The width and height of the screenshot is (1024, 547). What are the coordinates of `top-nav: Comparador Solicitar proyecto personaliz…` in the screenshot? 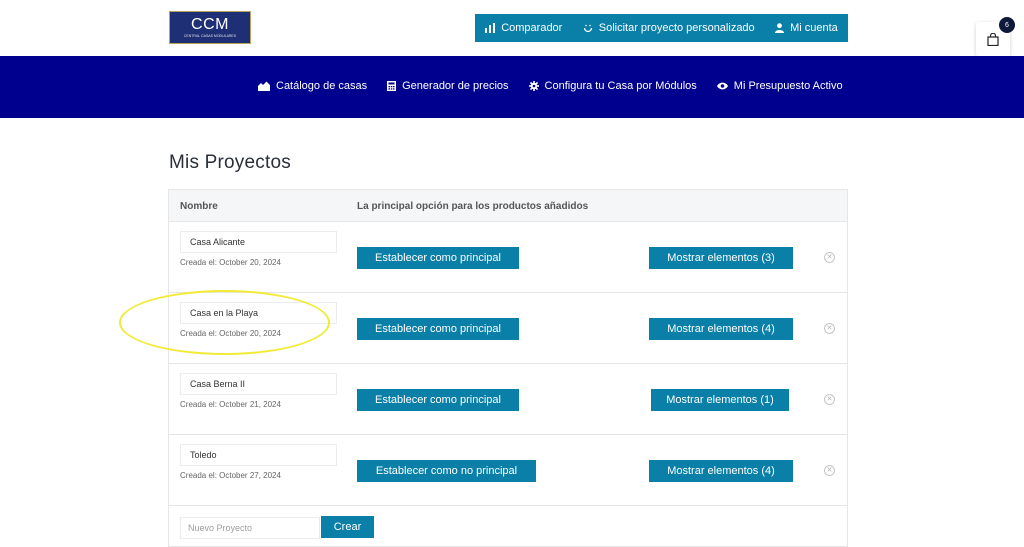 It's located at (661, 28).